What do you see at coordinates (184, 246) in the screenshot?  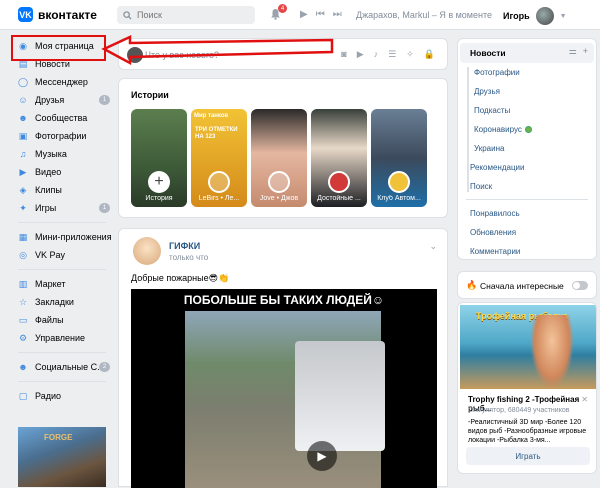 I see `post-author: ГИФКИ` at bounding box center [184, 246].